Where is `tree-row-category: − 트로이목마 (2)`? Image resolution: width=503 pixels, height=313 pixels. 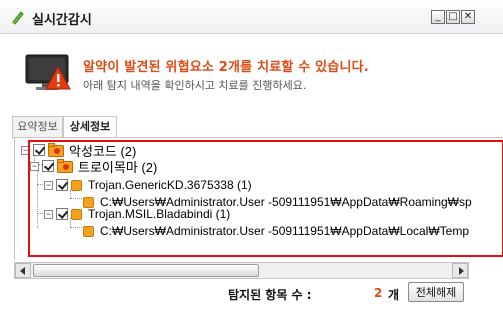
tree-row-category: − 트로이목마 (2) is located at coordinates (93, 166).